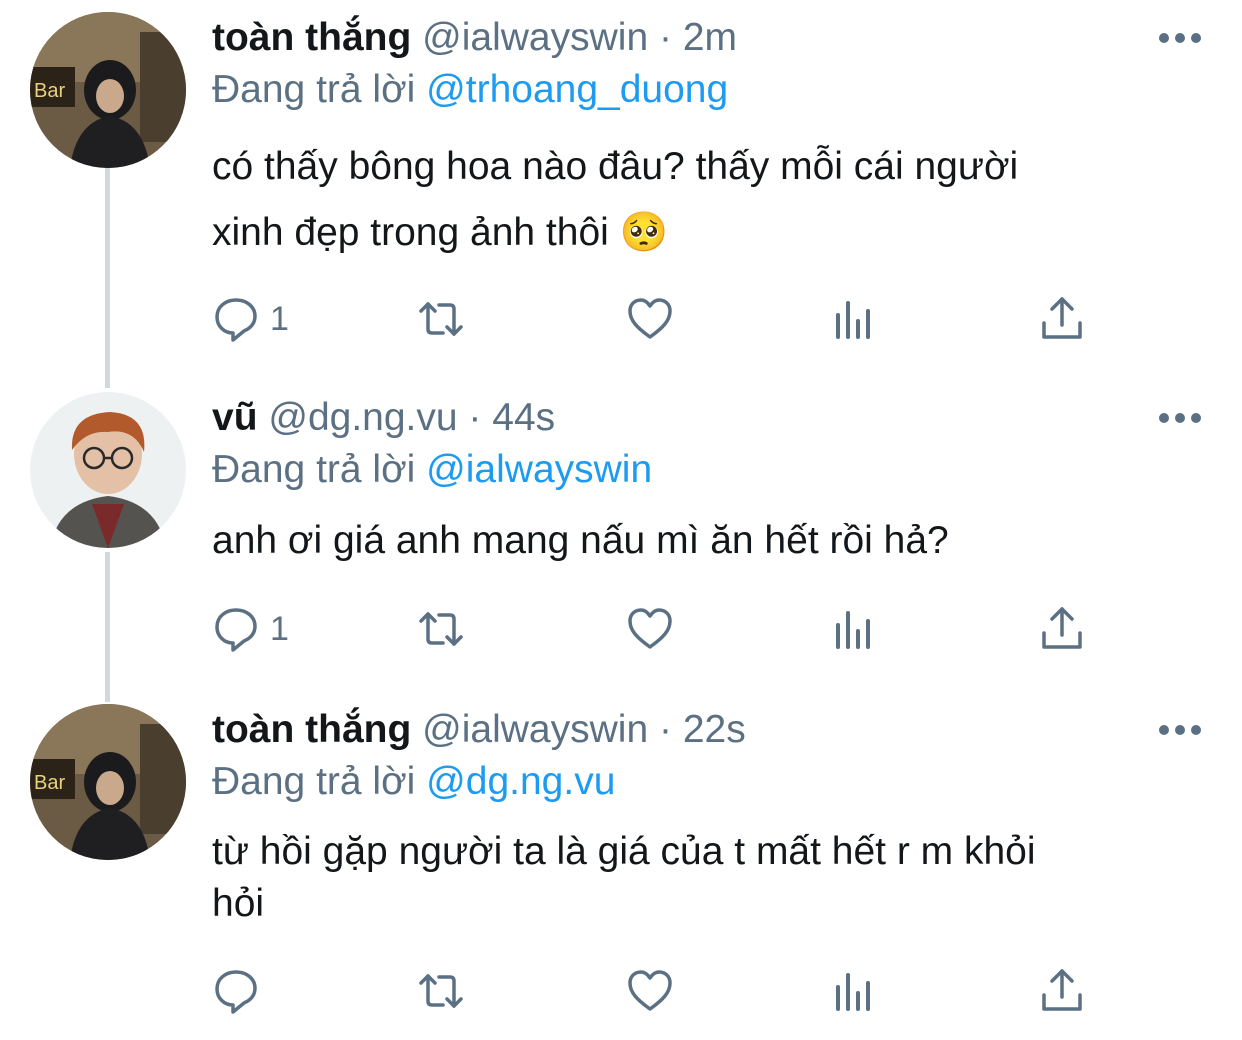 The image size is (1242, 1040). Describe the element at coordinates (714, 729) in the screenshot. I see `timestamp: 22s` at that location.